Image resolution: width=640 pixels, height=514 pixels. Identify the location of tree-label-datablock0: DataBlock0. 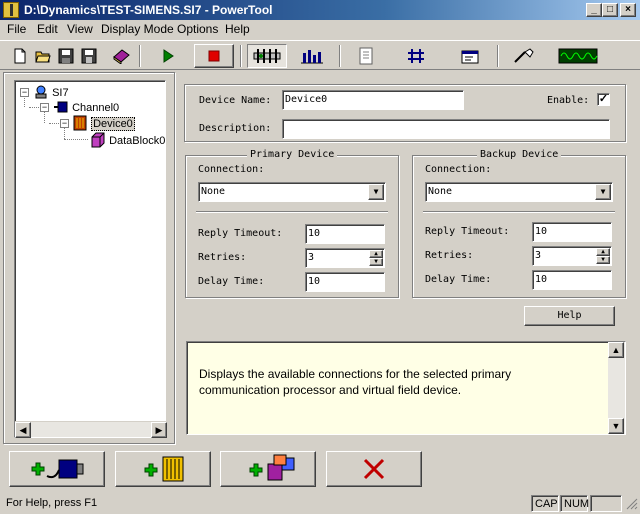
(137, 141).